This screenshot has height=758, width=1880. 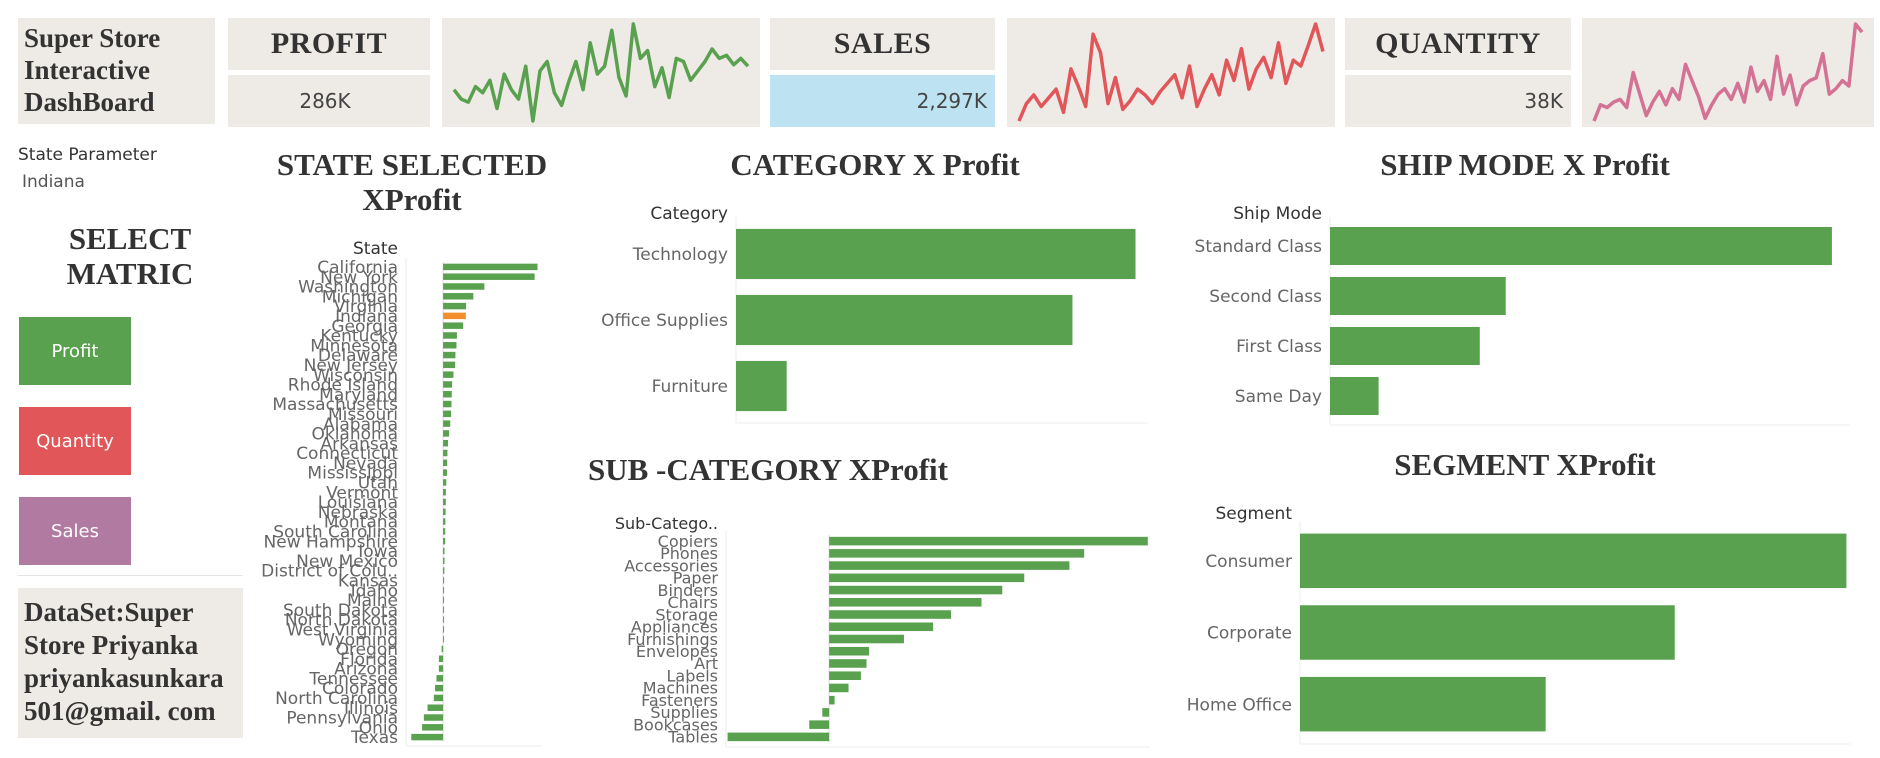 What do you see at coordinates (87, 70) in the screenshot?
I see `dashboard-title-line: Interactive` at bounding box center [87, 70].